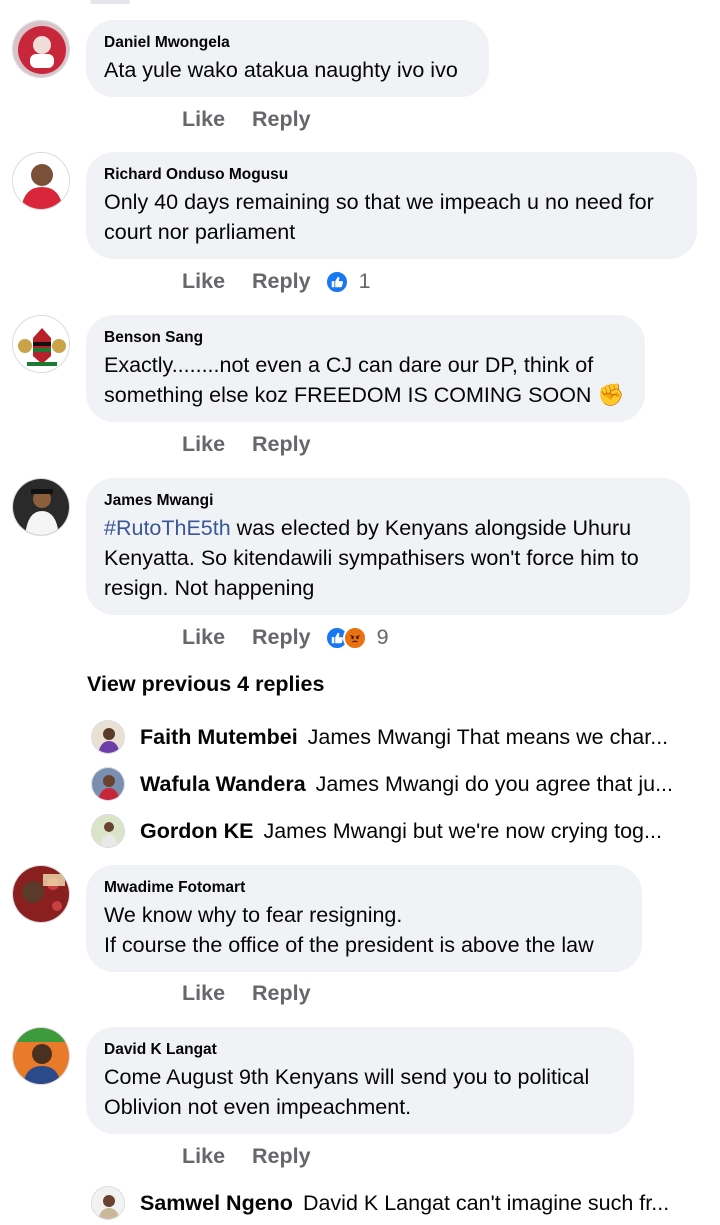 This screenshot has width=720, height=1225. Describe the element at coordinates (216, 1203) in the screenshot. I see `reply-author: Samwel Ngeno` at that location.